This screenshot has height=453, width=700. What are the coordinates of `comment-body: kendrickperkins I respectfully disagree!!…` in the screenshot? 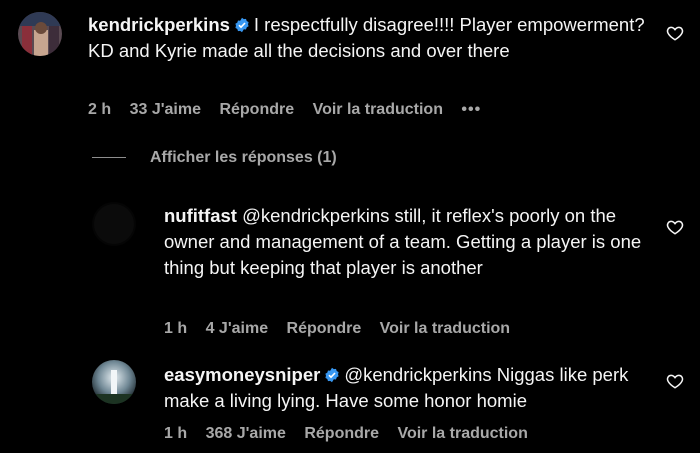 It's located at (368, 38).